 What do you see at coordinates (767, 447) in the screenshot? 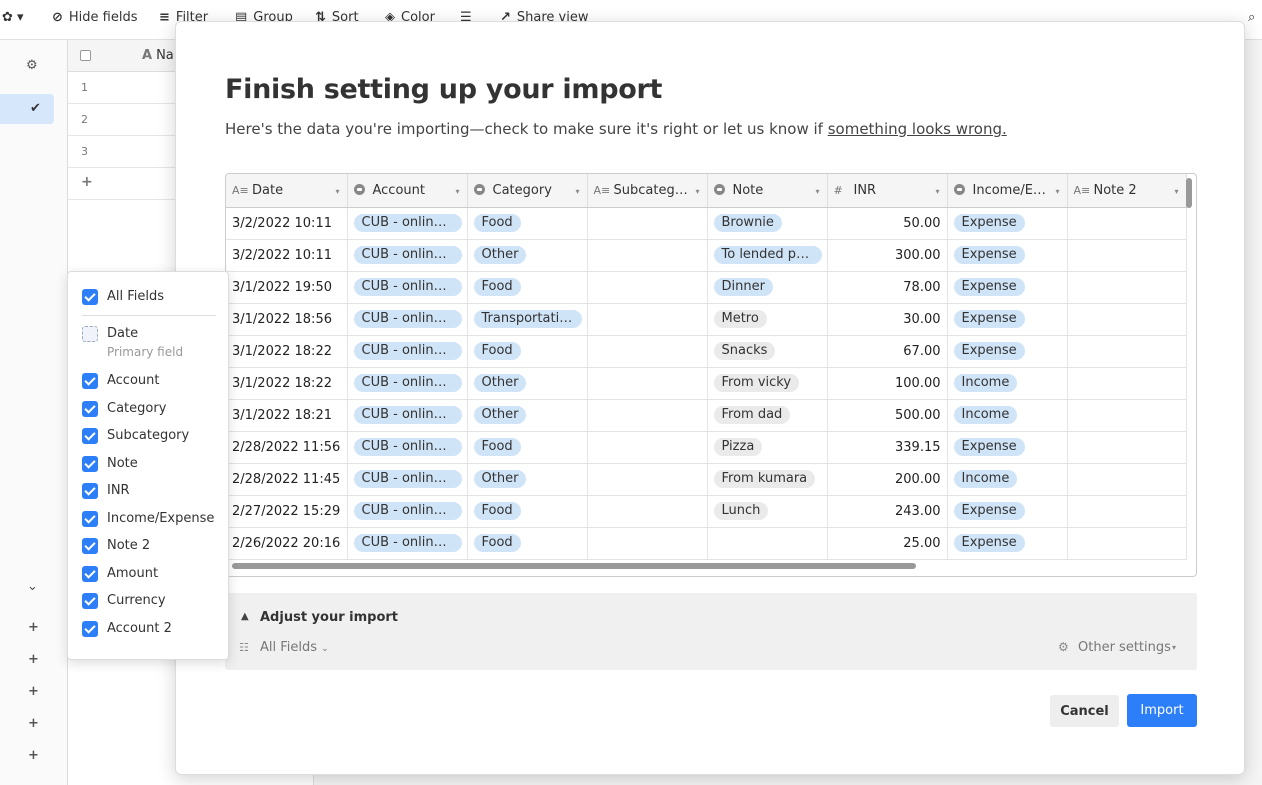
I see `cell-note: Pizza` at bounding box center [767, 447].